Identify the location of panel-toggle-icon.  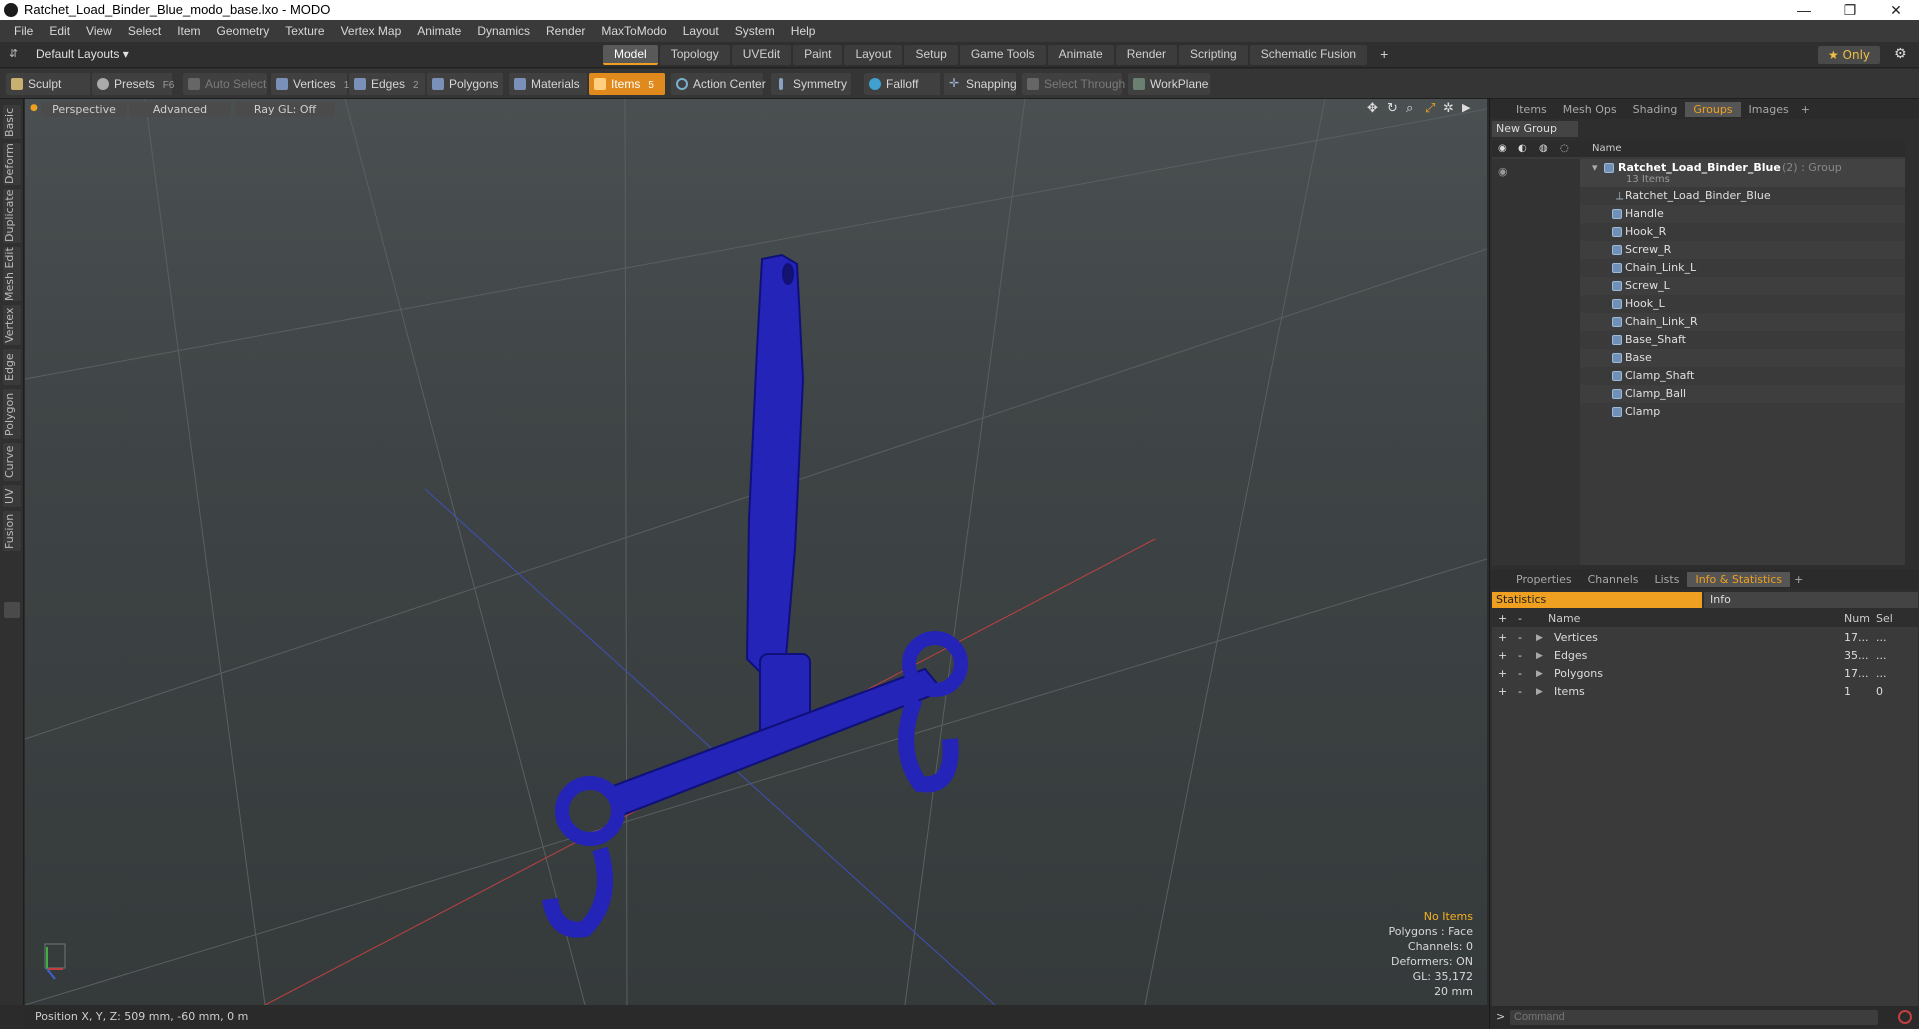
(12, 610).